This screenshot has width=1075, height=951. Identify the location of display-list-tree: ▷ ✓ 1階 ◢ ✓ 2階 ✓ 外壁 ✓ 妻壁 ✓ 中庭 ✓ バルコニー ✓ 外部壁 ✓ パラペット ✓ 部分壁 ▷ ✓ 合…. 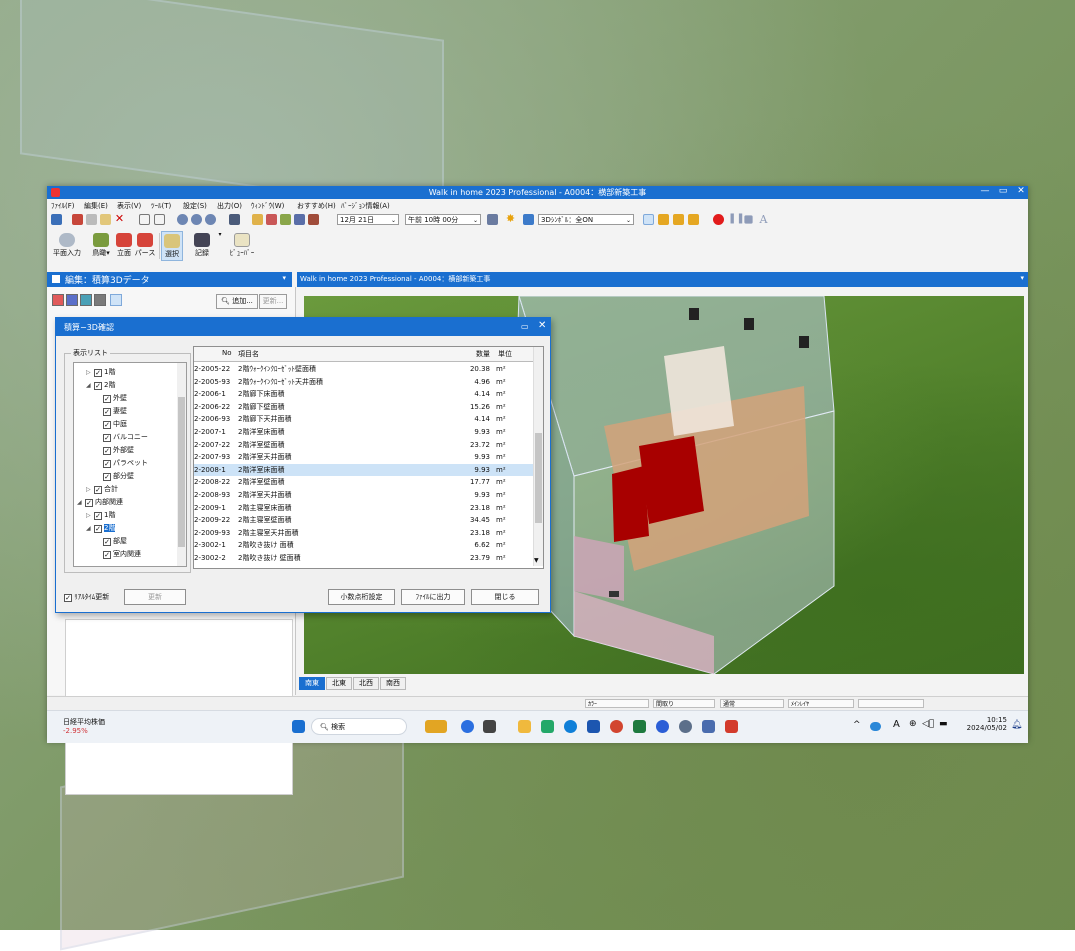
(130, 464).